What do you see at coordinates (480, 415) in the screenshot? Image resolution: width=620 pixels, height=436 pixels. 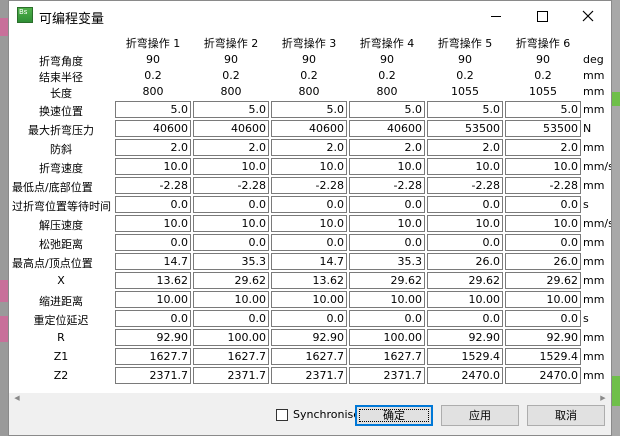 I see `apply-button: 应用` at bounding box center [480, 415].